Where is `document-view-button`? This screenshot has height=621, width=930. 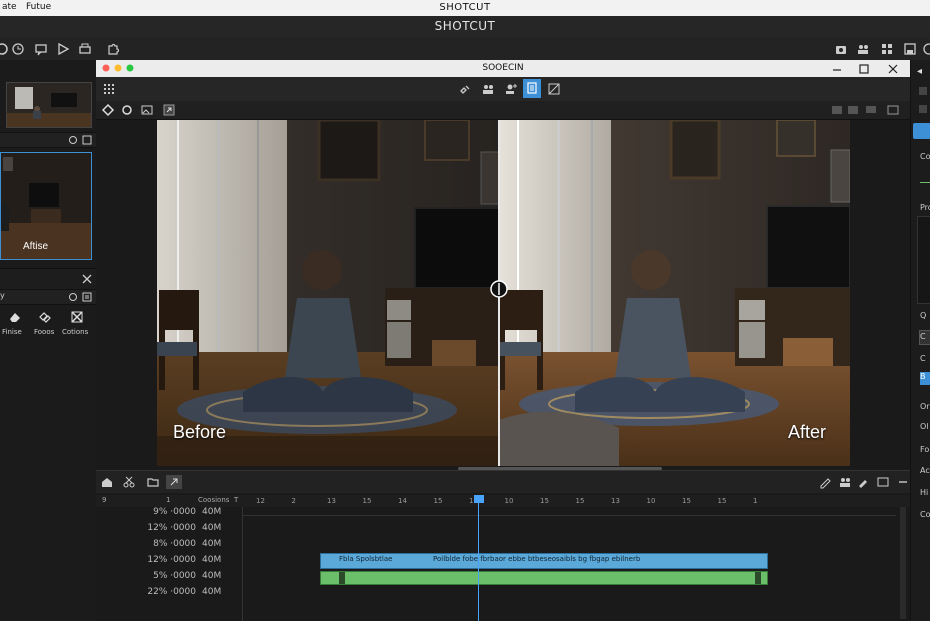 document-view-button is located at coordinates (532, 88).